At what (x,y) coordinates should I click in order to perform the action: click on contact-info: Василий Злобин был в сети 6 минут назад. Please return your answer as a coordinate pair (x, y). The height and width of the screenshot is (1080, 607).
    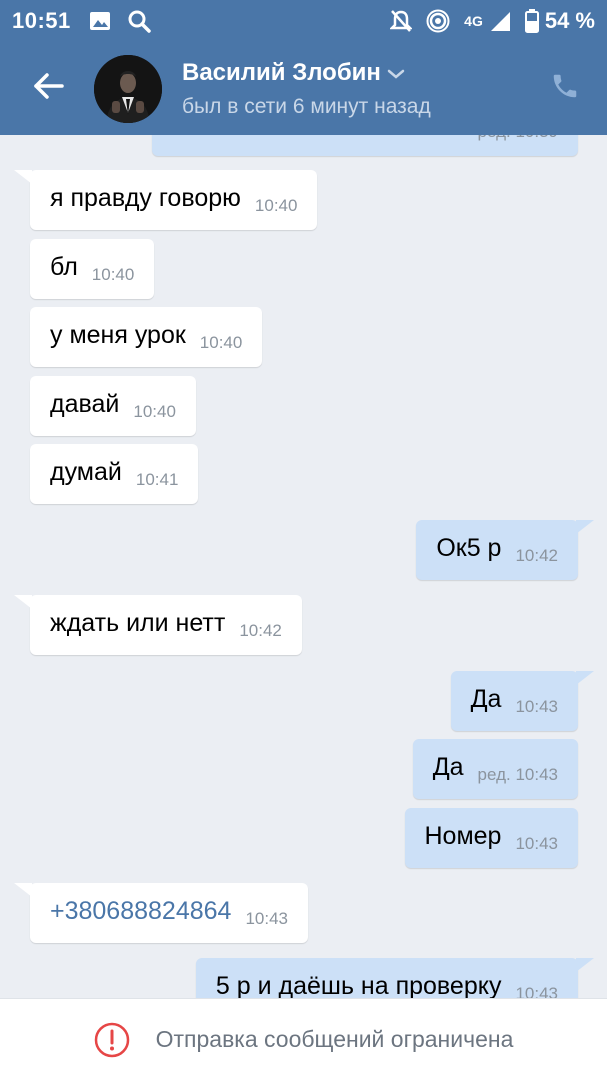
    Looking at the image, I should click on (306, 89).